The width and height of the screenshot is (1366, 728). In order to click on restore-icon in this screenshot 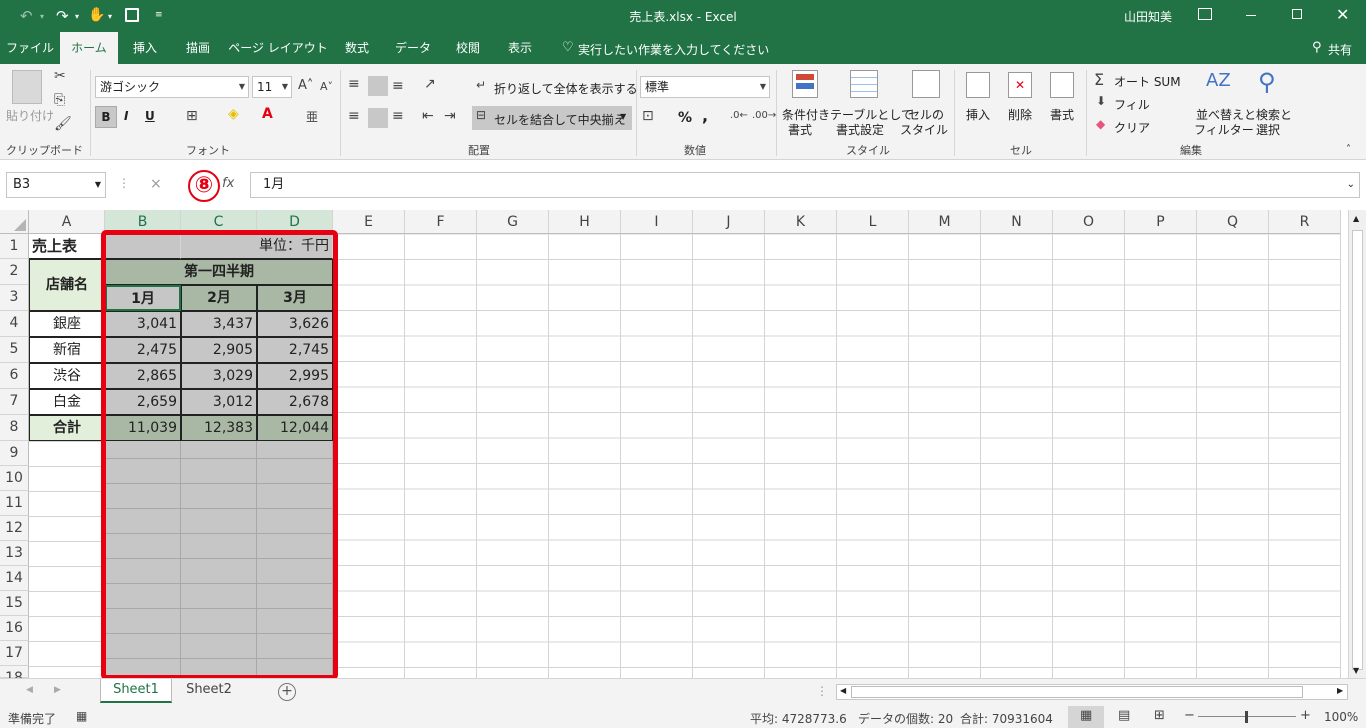, I will do `click(1297, 14)`.